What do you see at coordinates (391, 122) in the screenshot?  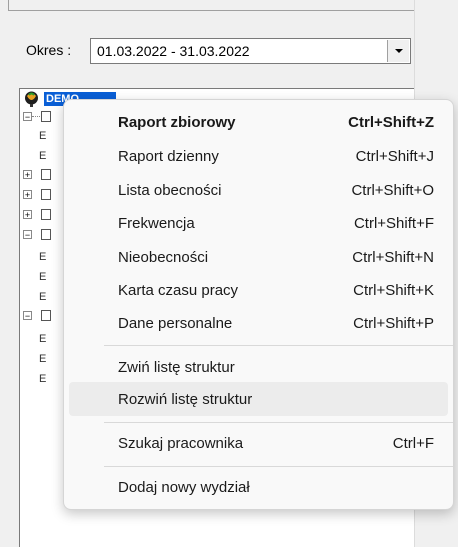 I see `menu-item-shortcut: Ctrl+Shift+Z` at bounding box center [391, 122].